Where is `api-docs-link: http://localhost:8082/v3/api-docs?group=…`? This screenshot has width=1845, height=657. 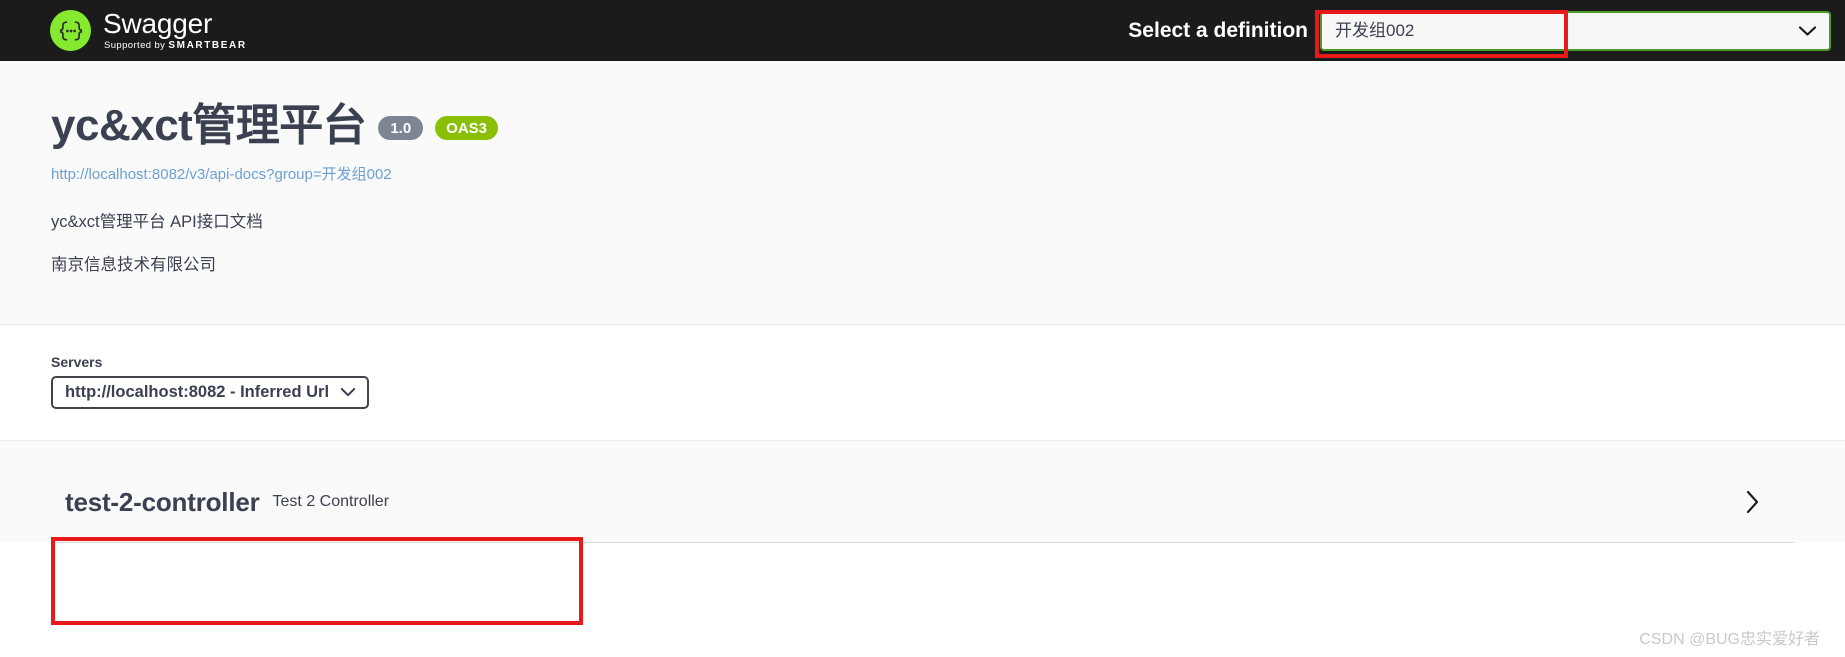 api-docs-link: http://localhost:8082/v3/api-docs?group=… is located at coordinates (922, 173).